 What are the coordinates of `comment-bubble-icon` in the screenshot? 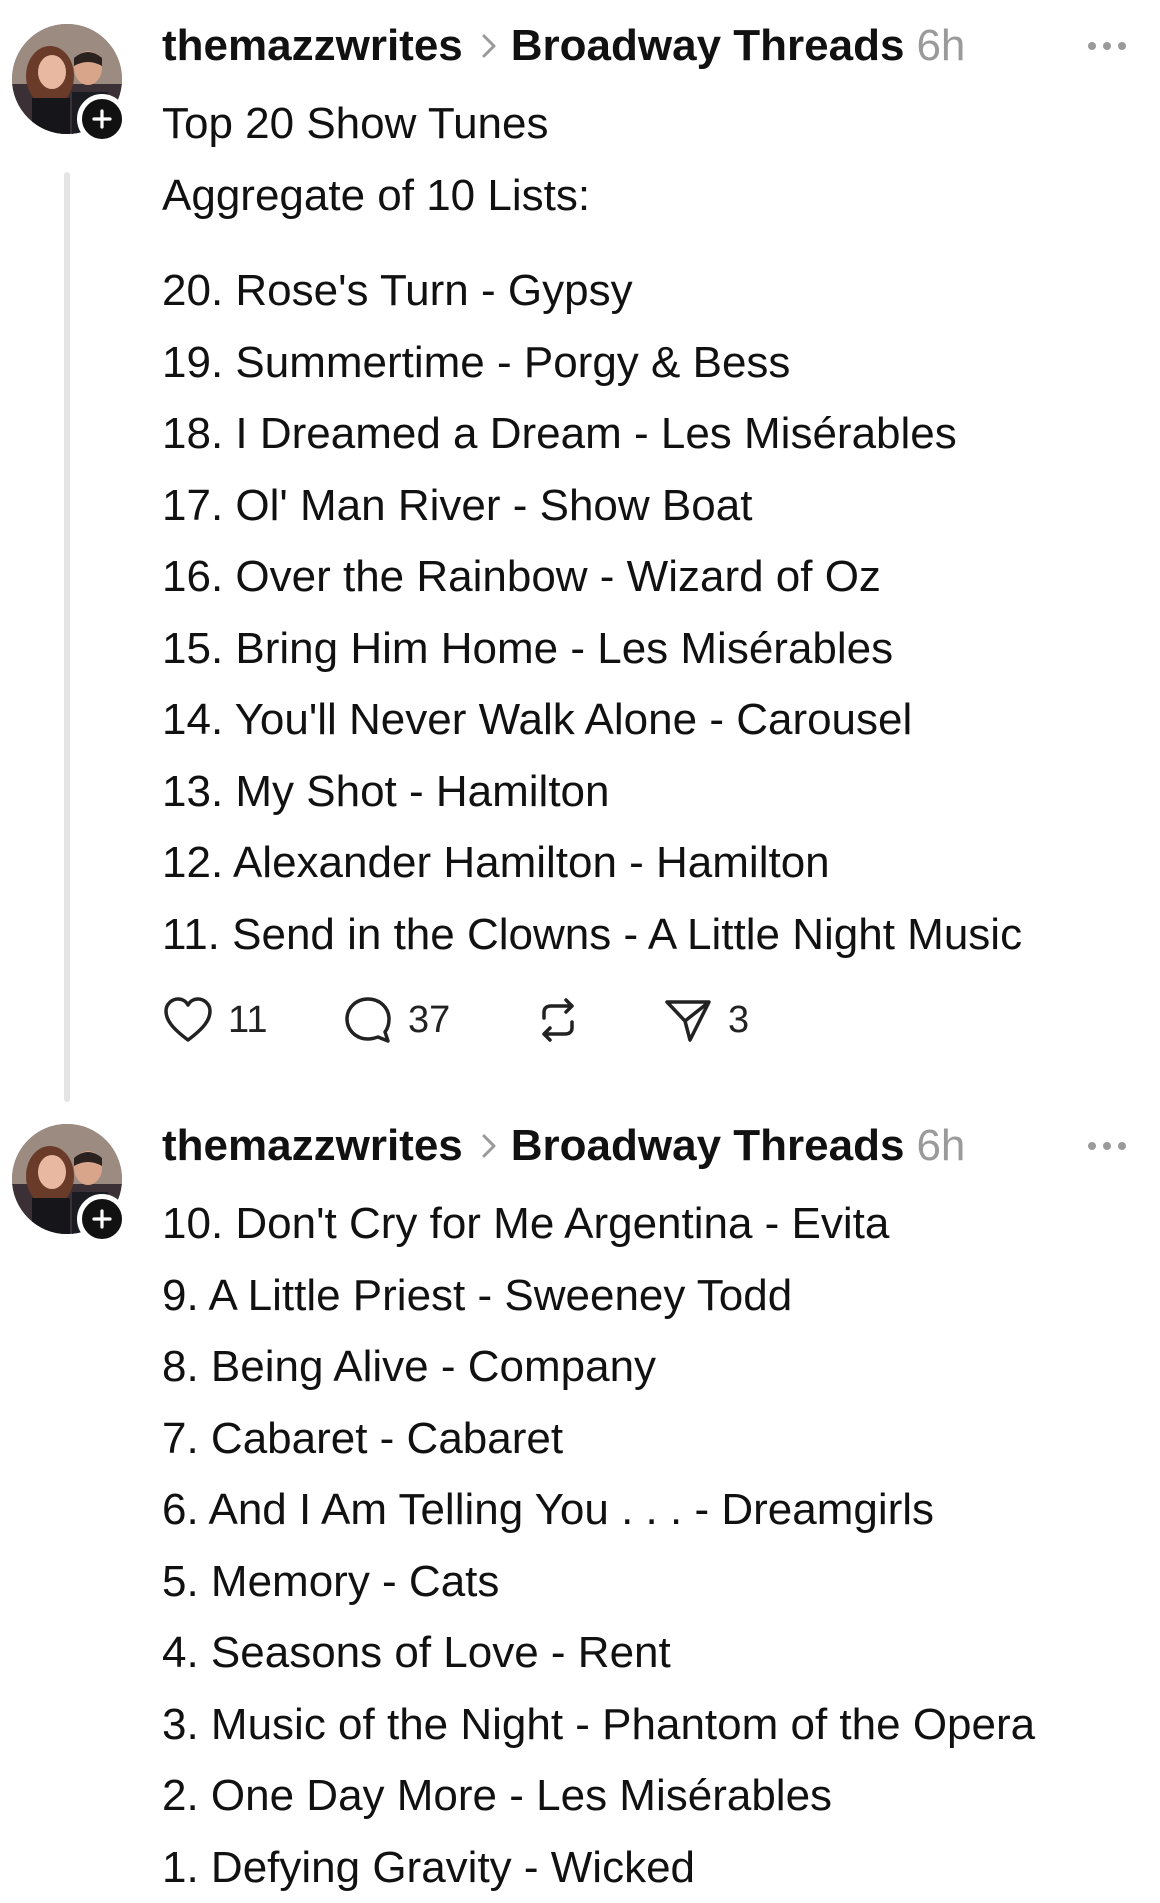 It's located at (368, 1020).